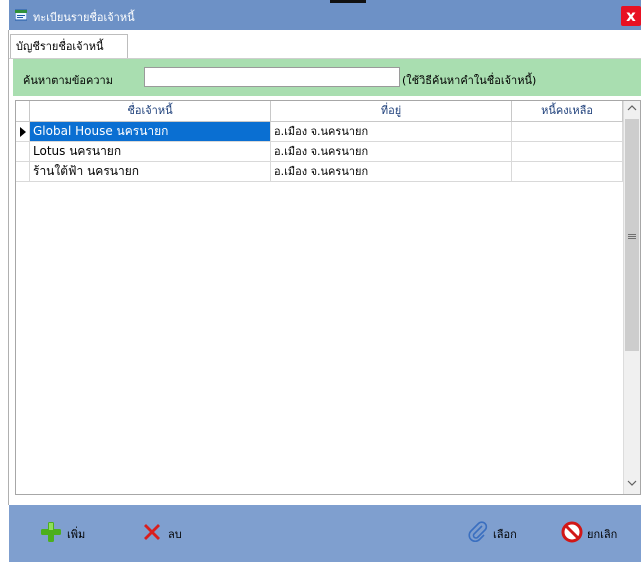  Describe the element at coordinates (602, 534) in the screenshot. I see `cancel-label: ยกเลิก` at that location.